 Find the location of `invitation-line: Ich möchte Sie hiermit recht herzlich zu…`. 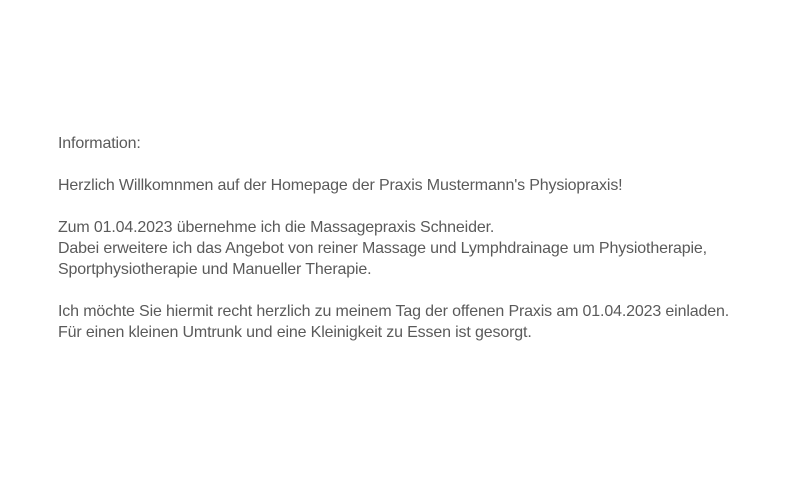

invitation-line: Ich möchte Sie hiermit recht herzlich zu… is located at coordinates (394, 311).